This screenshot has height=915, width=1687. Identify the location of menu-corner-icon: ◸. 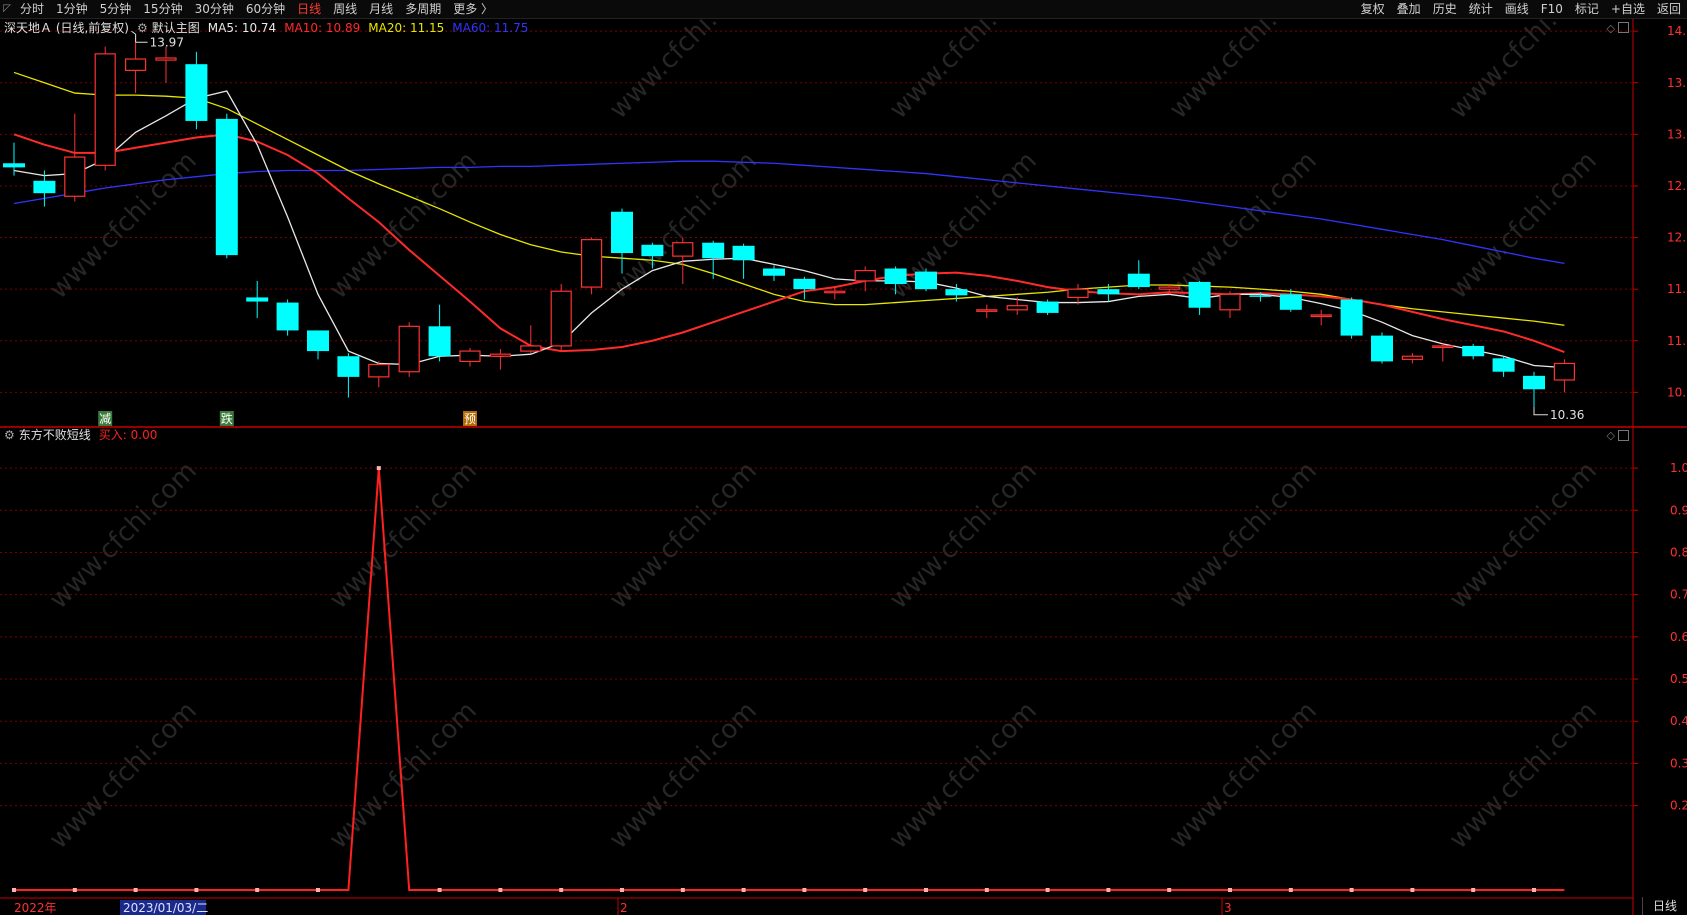
(7, 9).